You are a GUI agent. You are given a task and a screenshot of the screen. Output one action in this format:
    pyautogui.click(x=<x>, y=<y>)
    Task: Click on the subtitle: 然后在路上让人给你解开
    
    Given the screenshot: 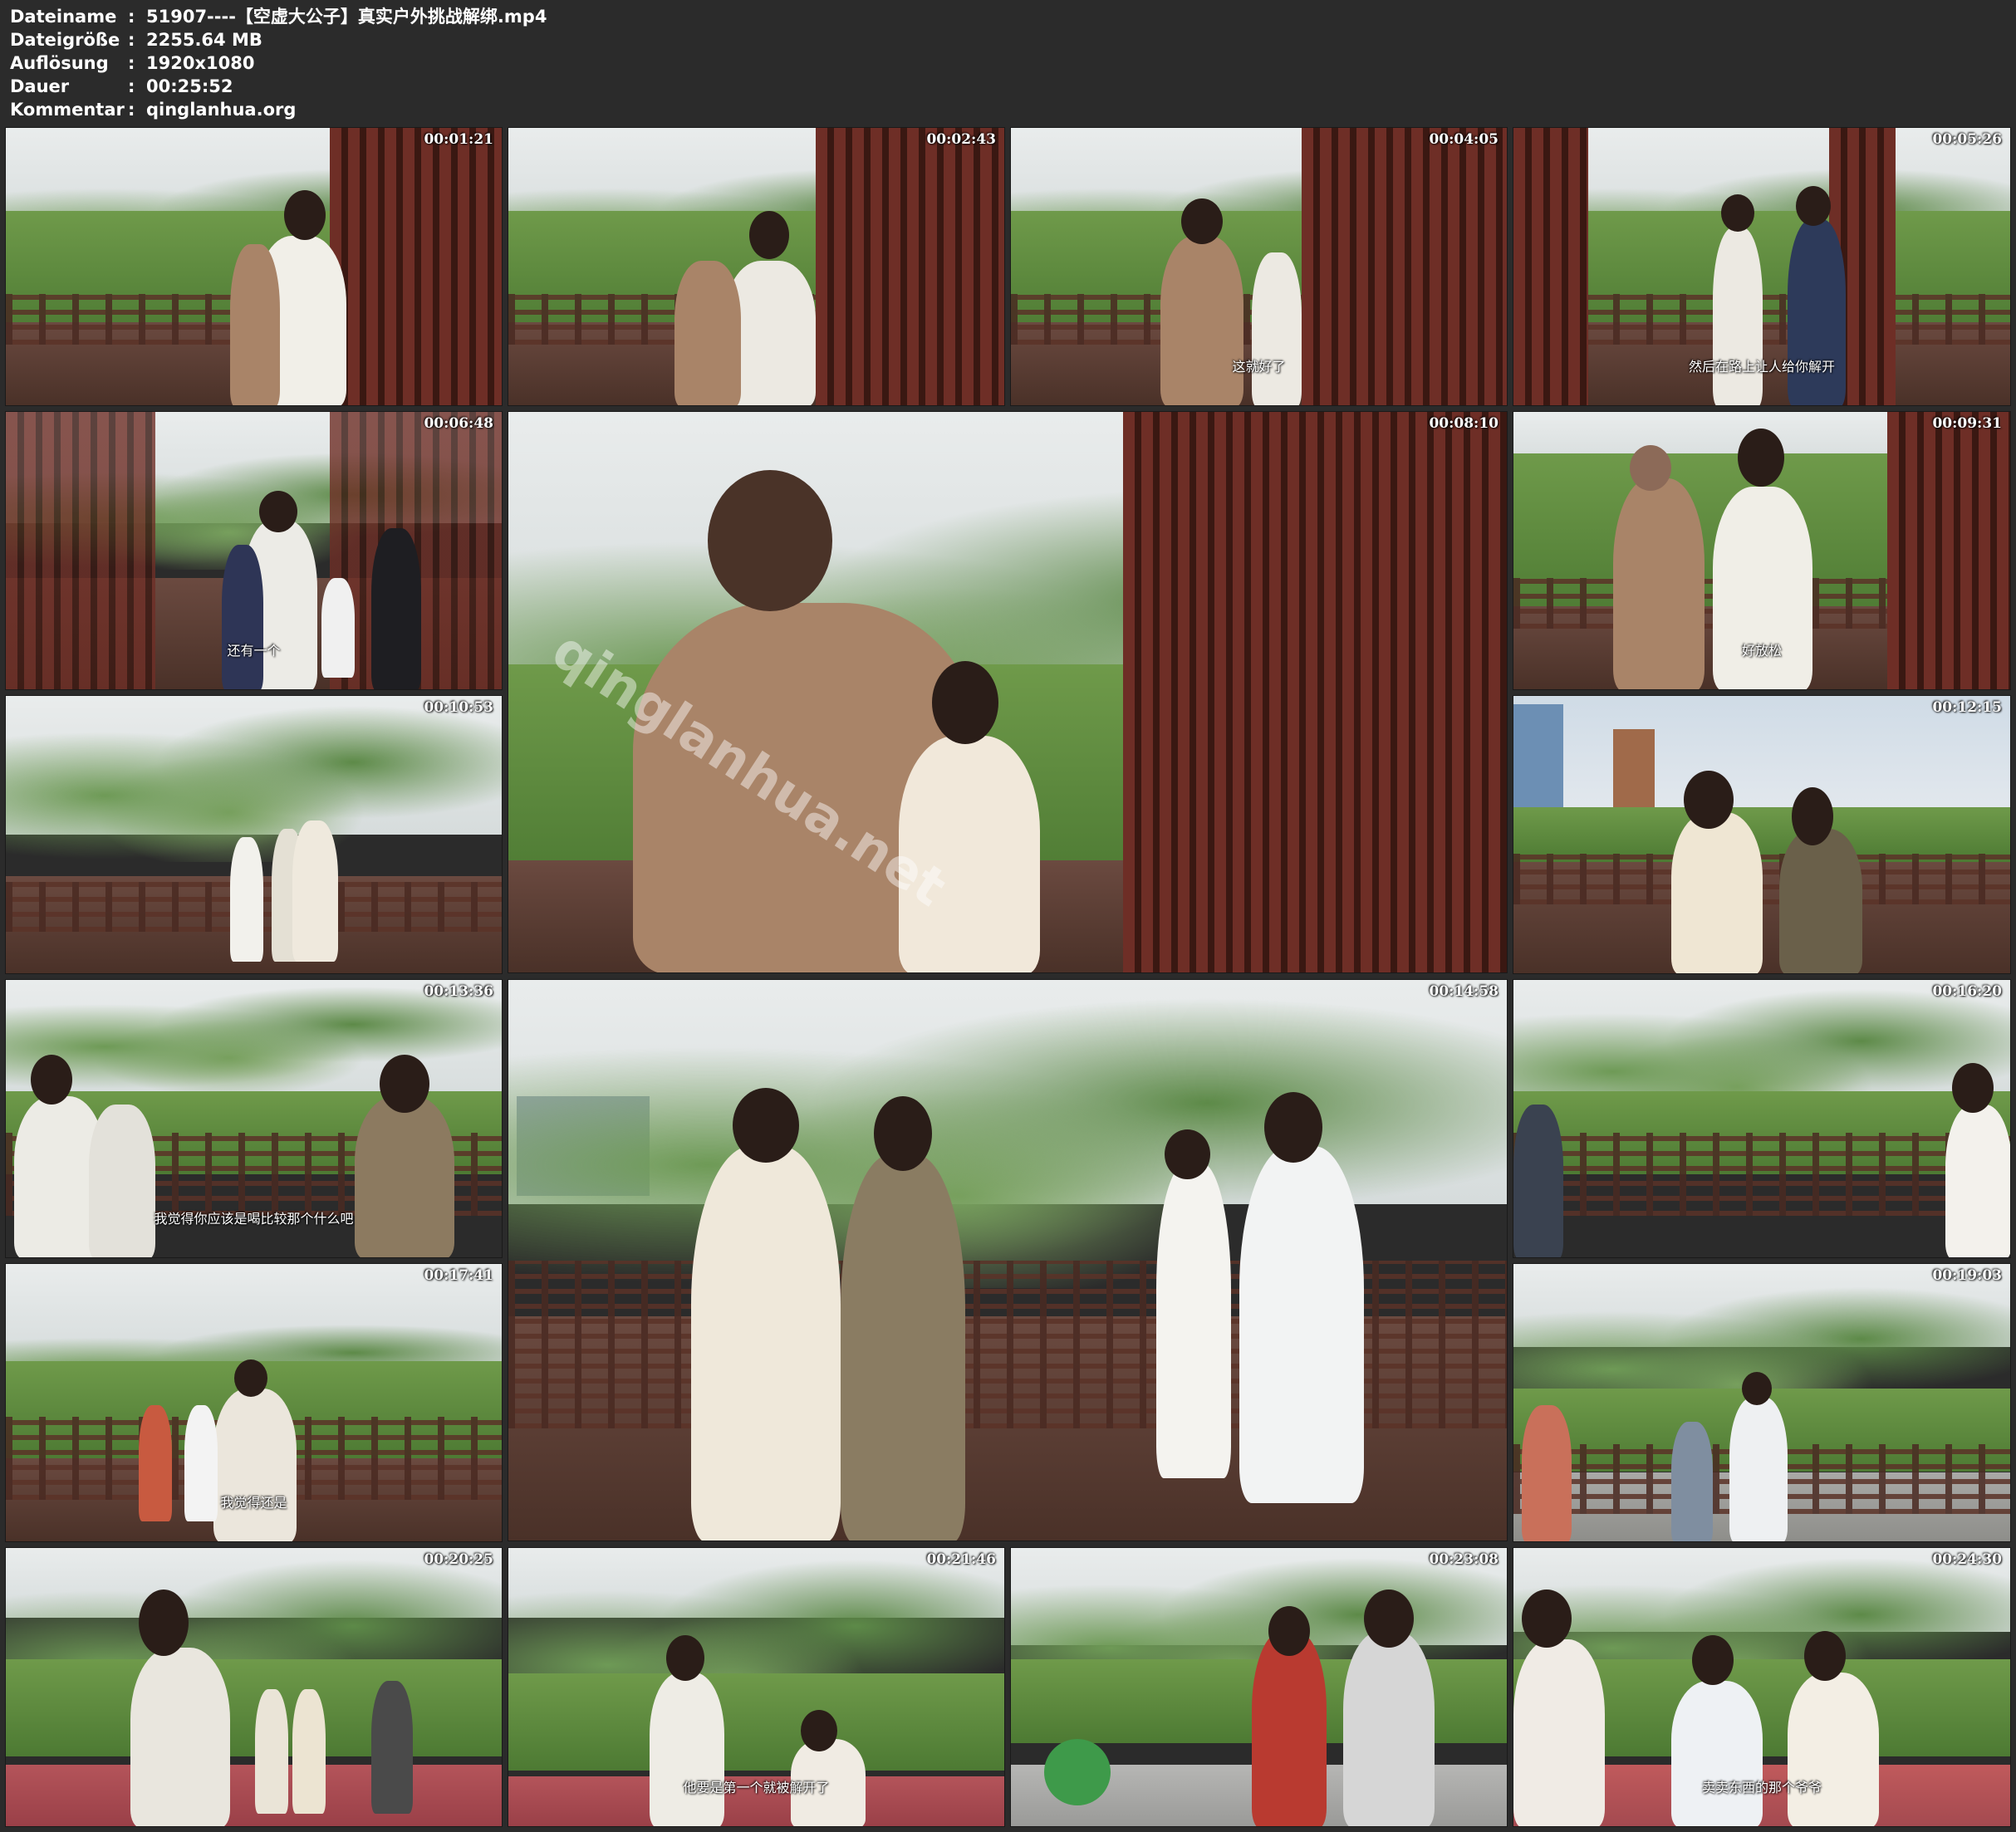 What is the action you would take?
    pyautogui.click(x=1761, y=367)
    